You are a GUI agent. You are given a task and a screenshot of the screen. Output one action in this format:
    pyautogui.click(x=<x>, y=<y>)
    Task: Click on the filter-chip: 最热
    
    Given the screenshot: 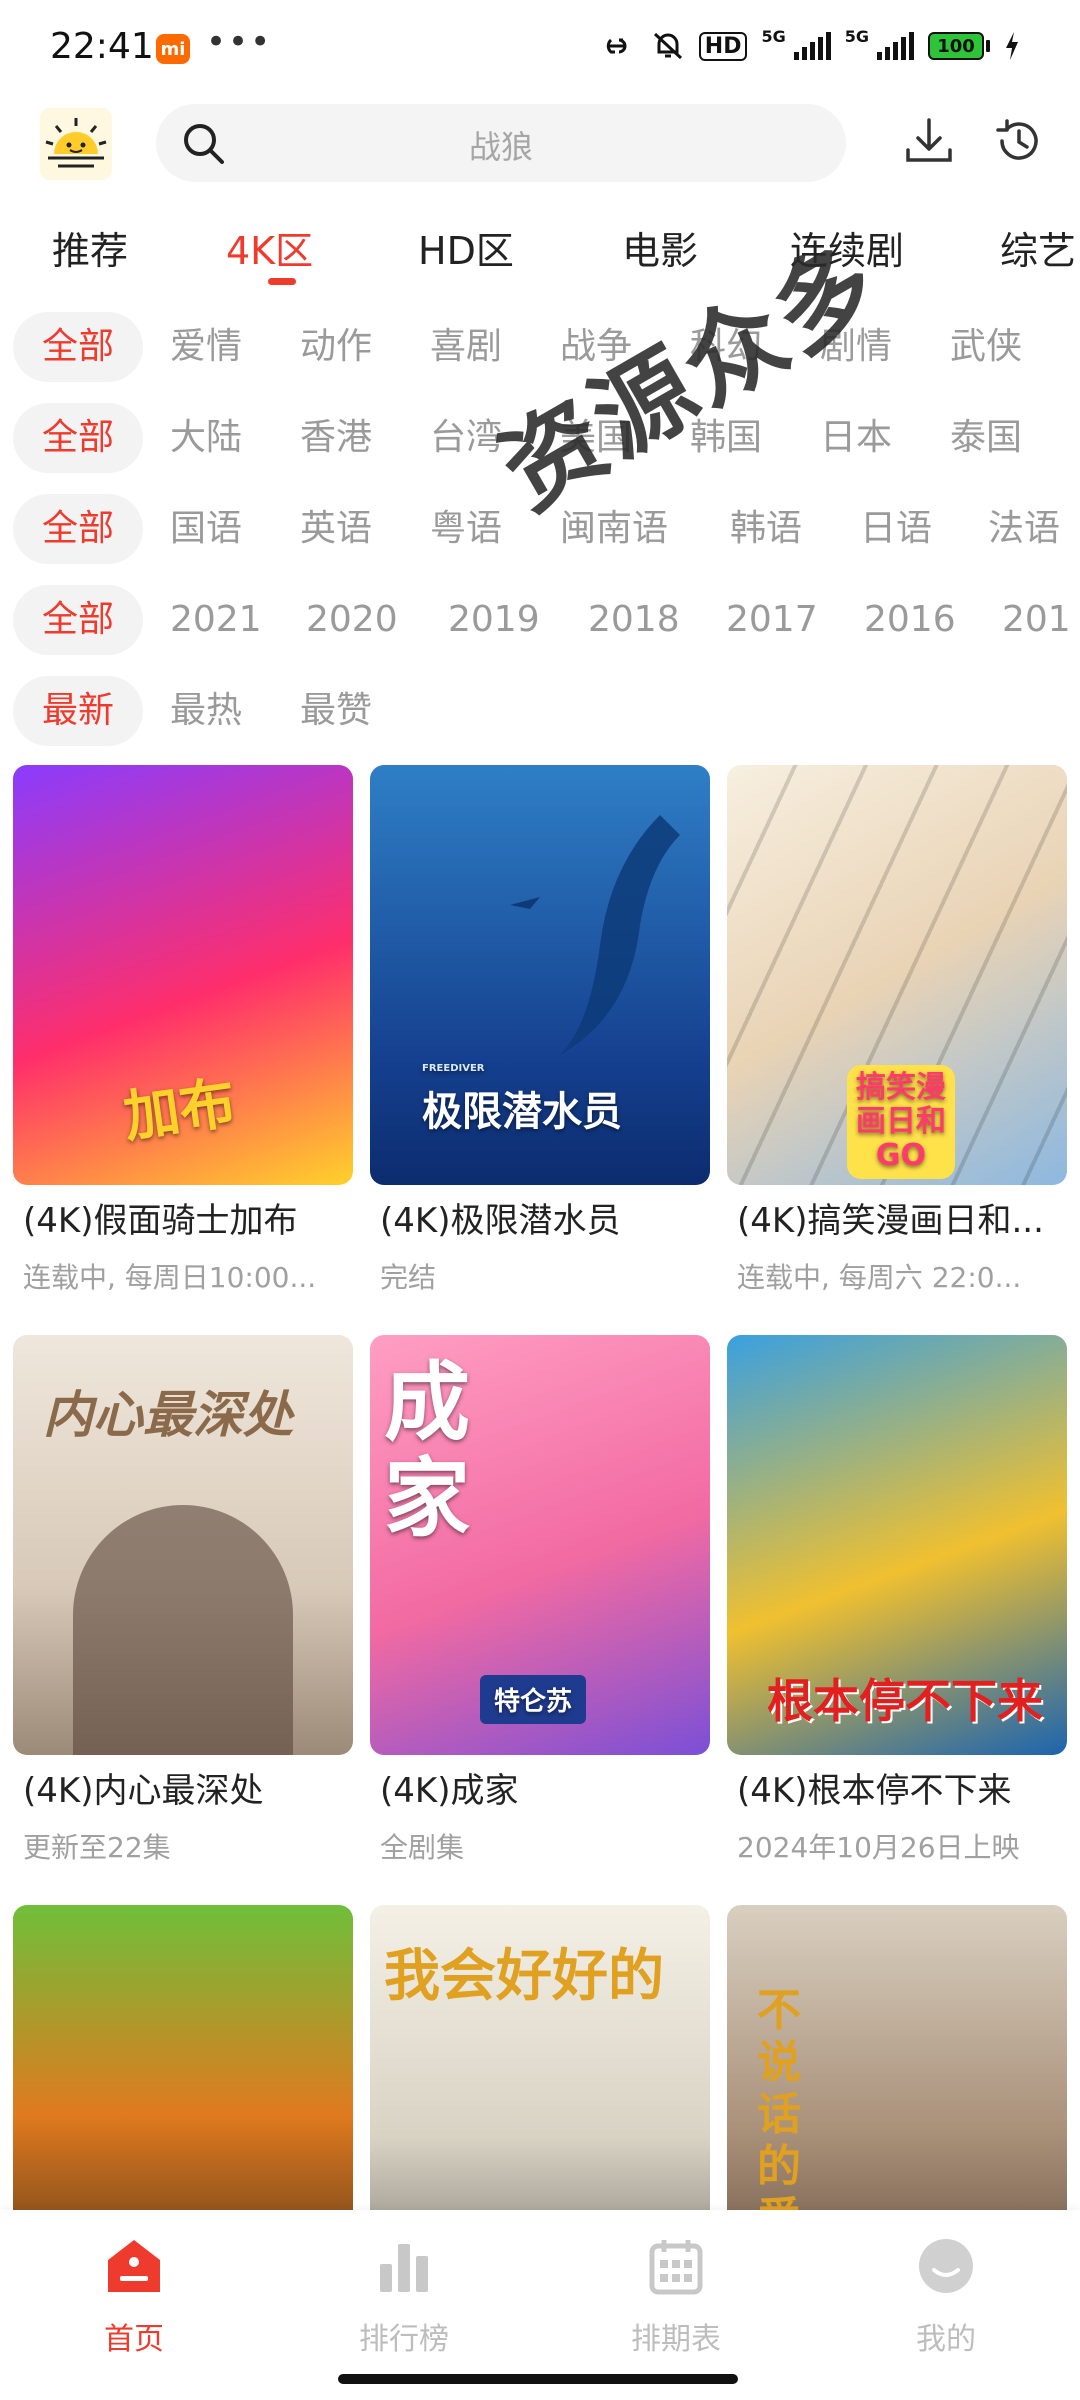 What is the action you would take?
    pyautogui.click(x=206, y=711)
    